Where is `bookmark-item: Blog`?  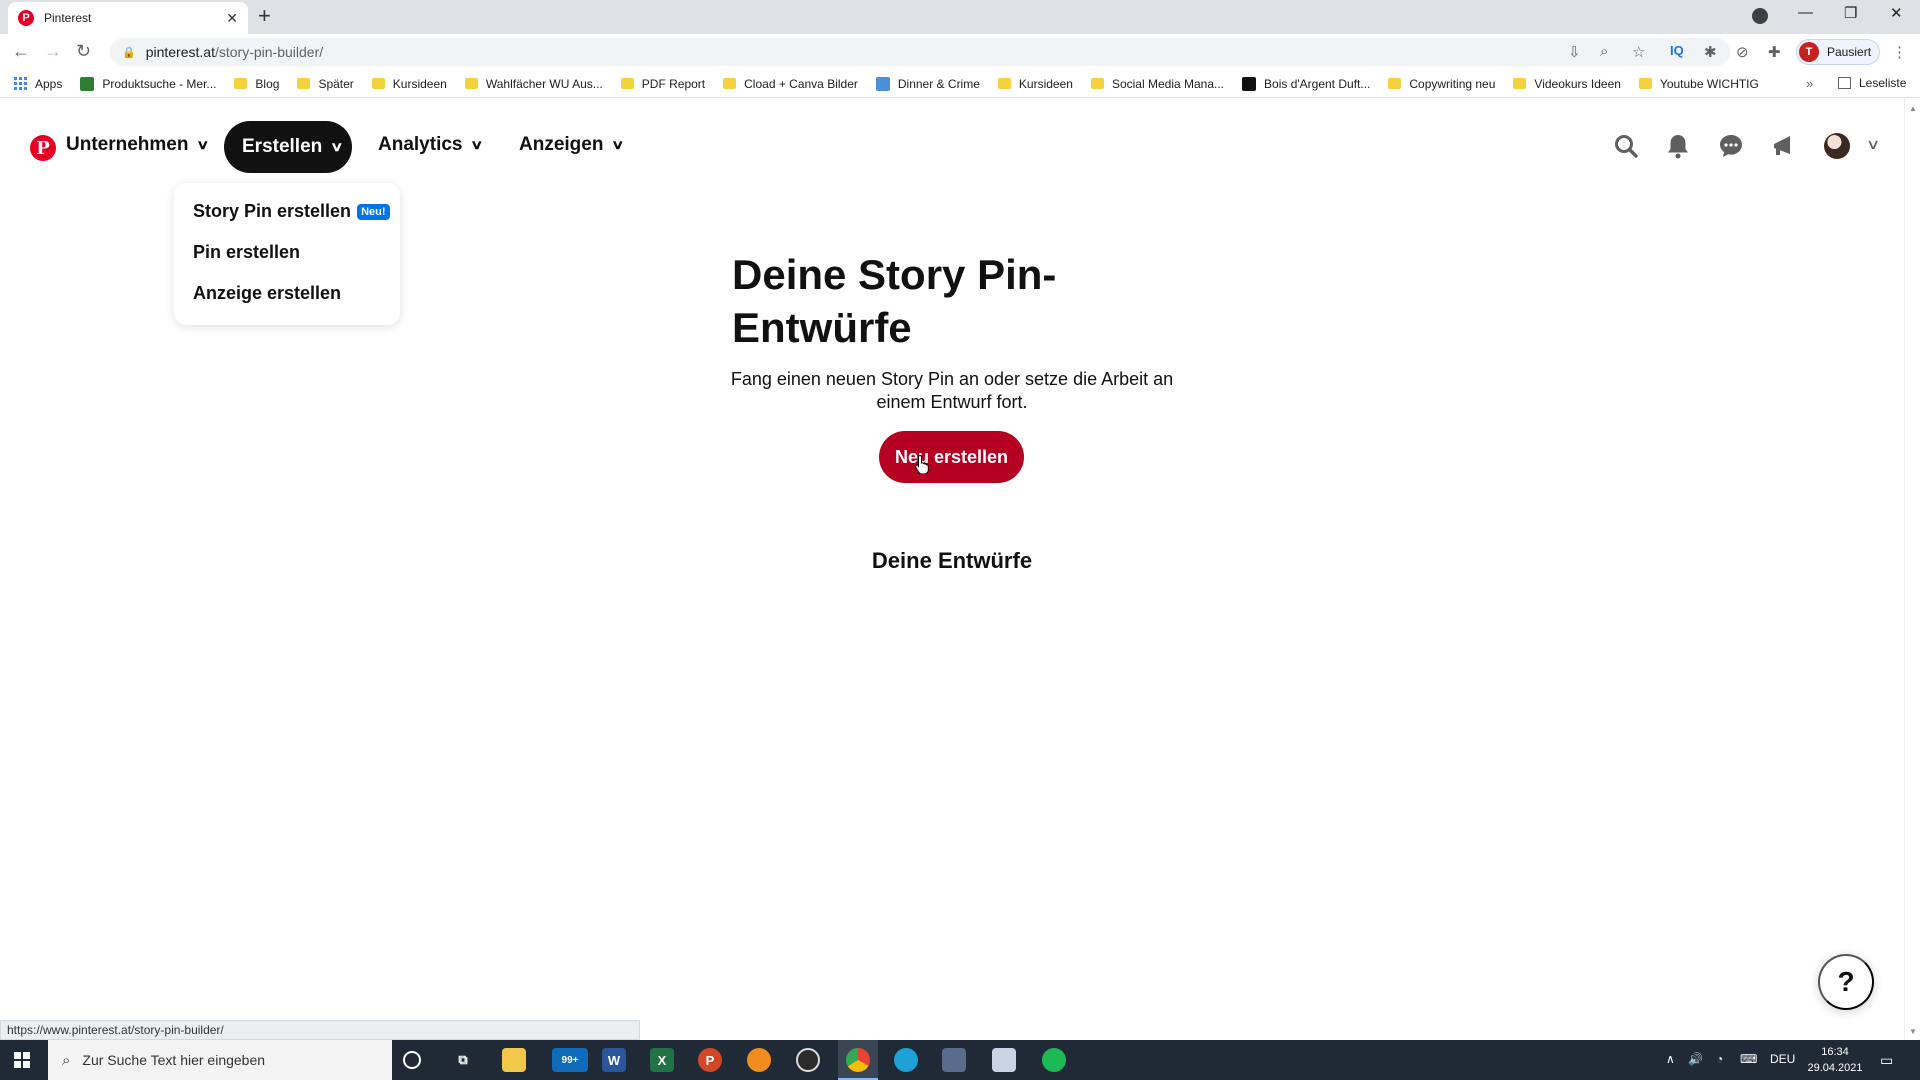
bookmark-item: Blog is located at coordinates (256, 84).